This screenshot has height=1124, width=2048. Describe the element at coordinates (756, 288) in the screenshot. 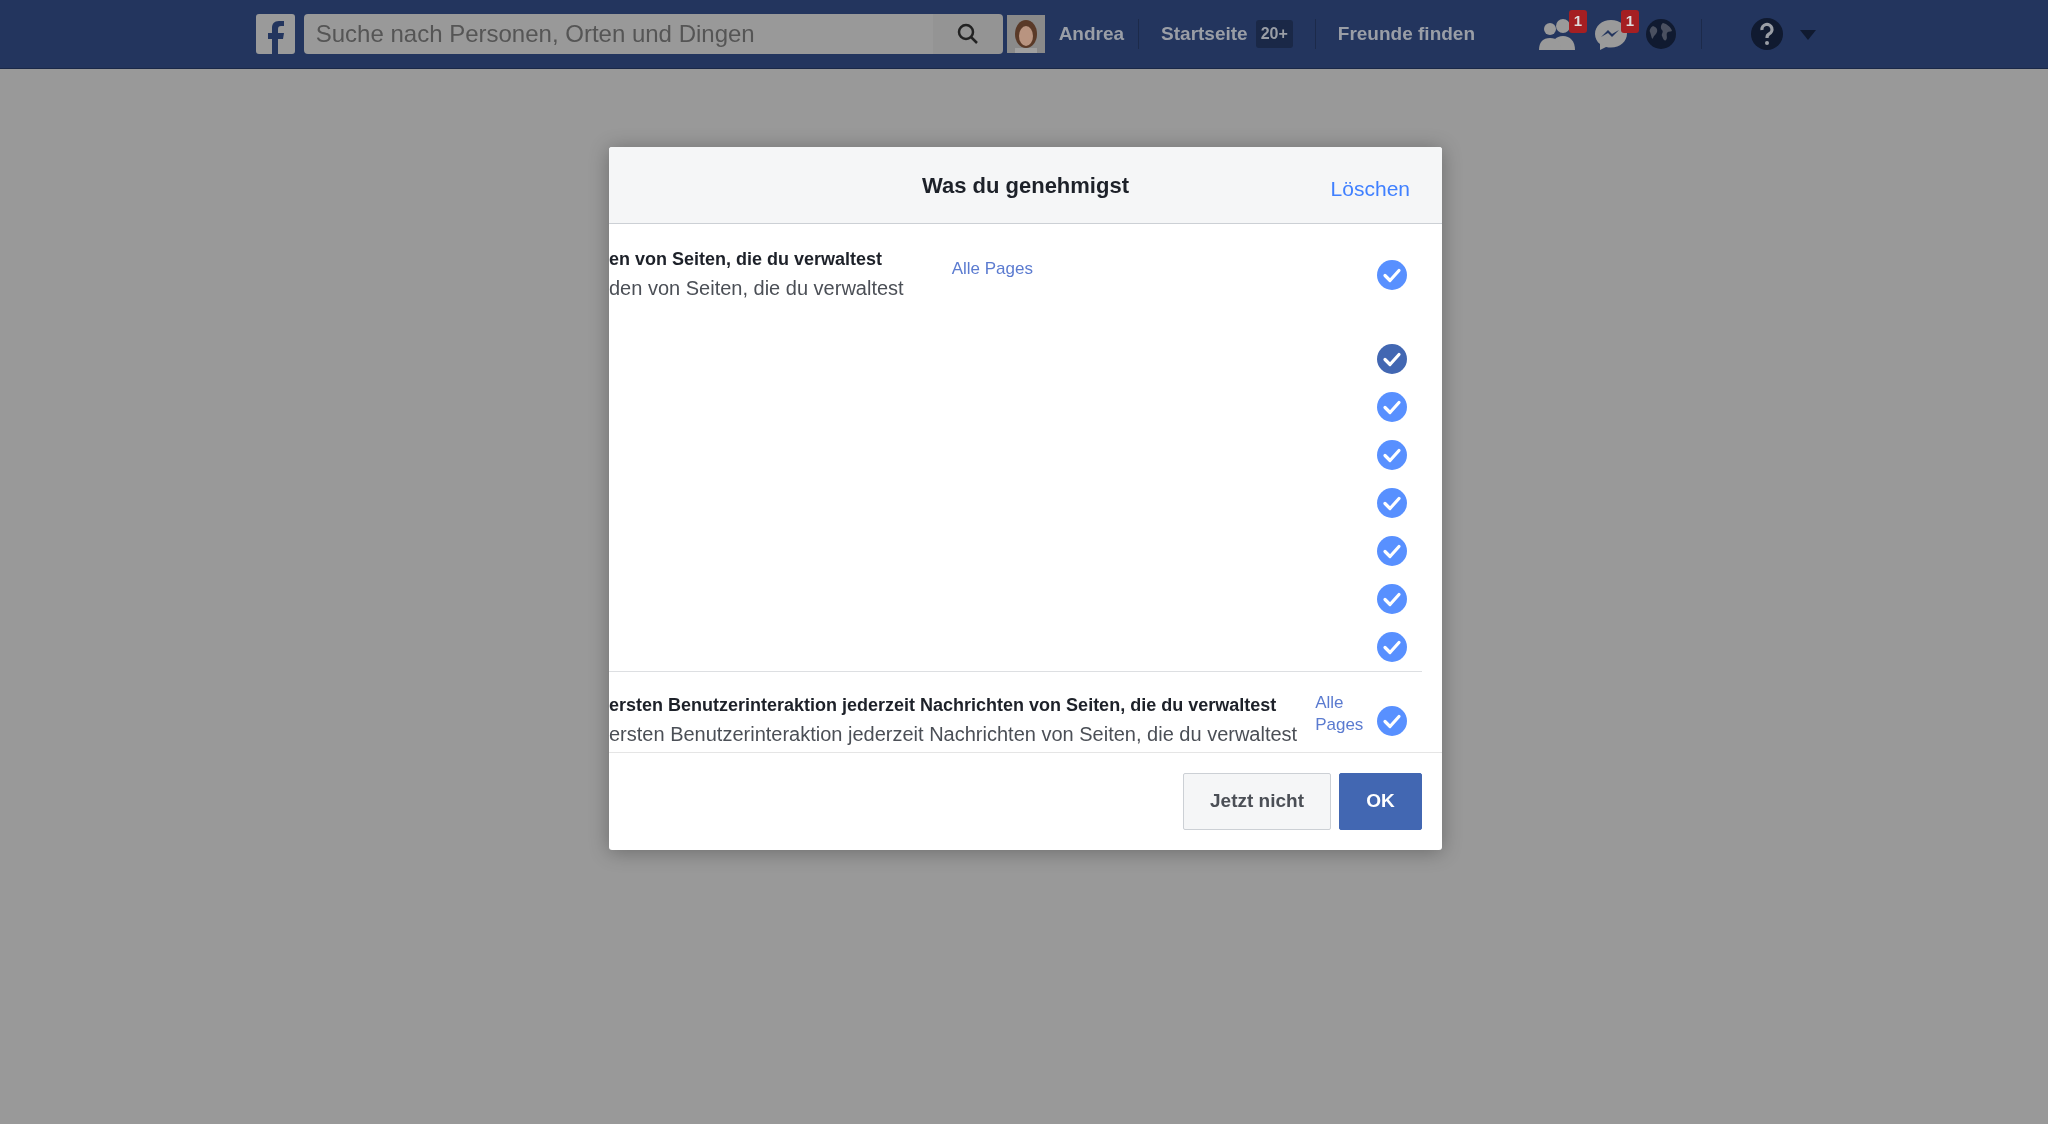

I see `permission-description: den von Seiten, die du verwaltest` at that location.